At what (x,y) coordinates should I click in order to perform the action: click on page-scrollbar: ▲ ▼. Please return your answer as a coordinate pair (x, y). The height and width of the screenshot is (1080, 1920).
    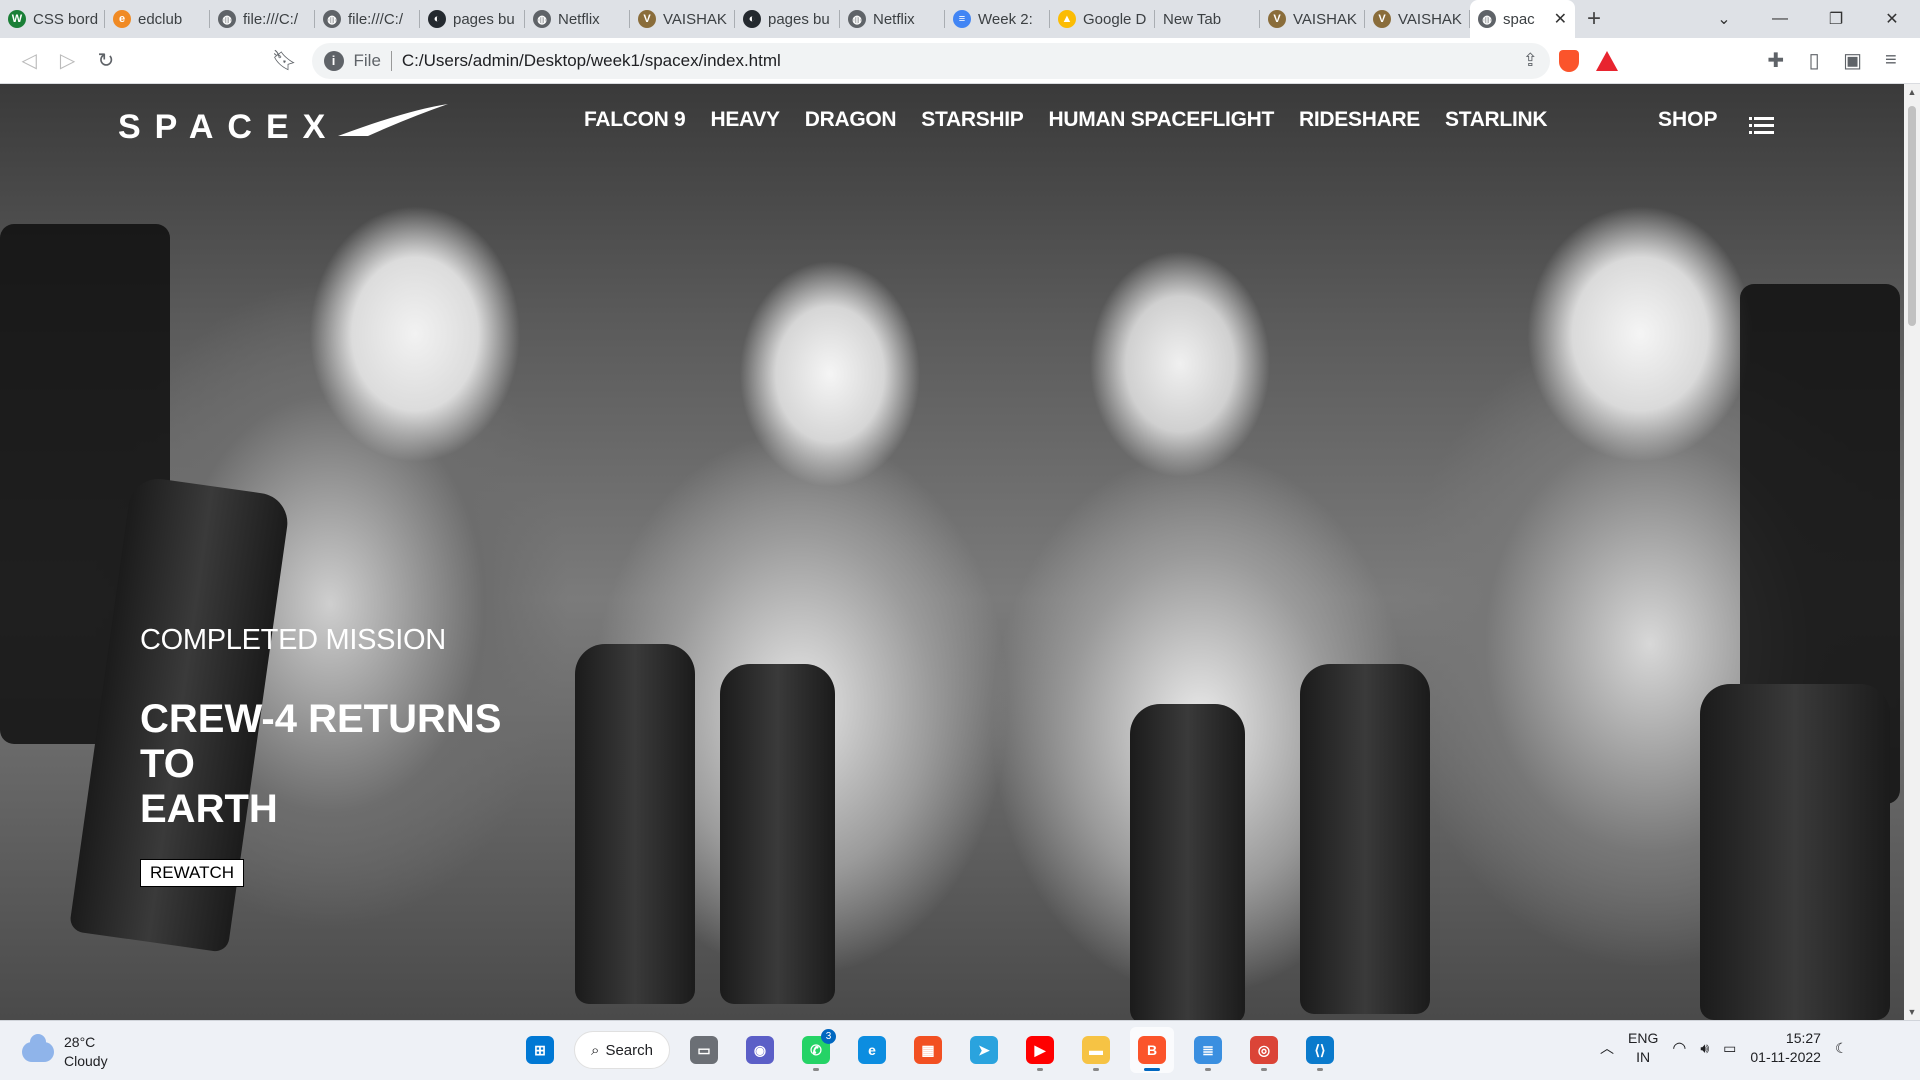
    Looking at the image, I should click on (1912, 552).